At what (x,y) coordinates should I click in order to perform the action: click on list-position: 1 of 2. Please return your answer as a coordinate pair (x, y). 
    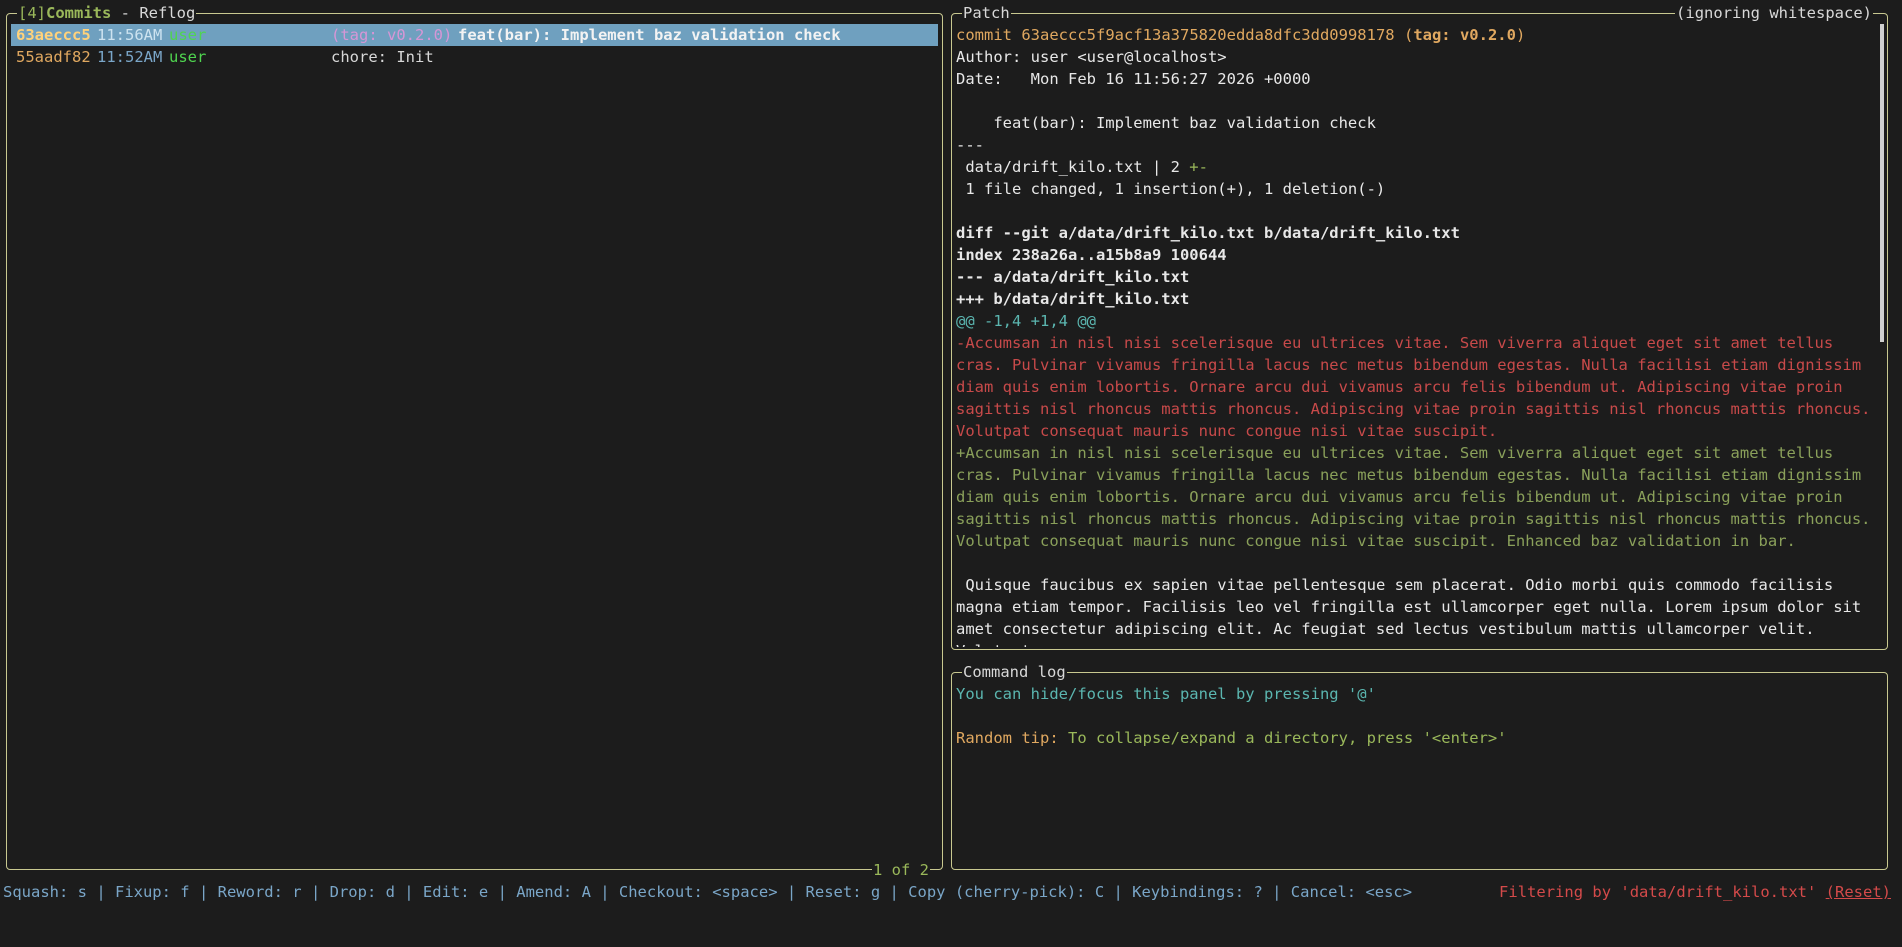
    Looking at the image, I should click on (901, 870).